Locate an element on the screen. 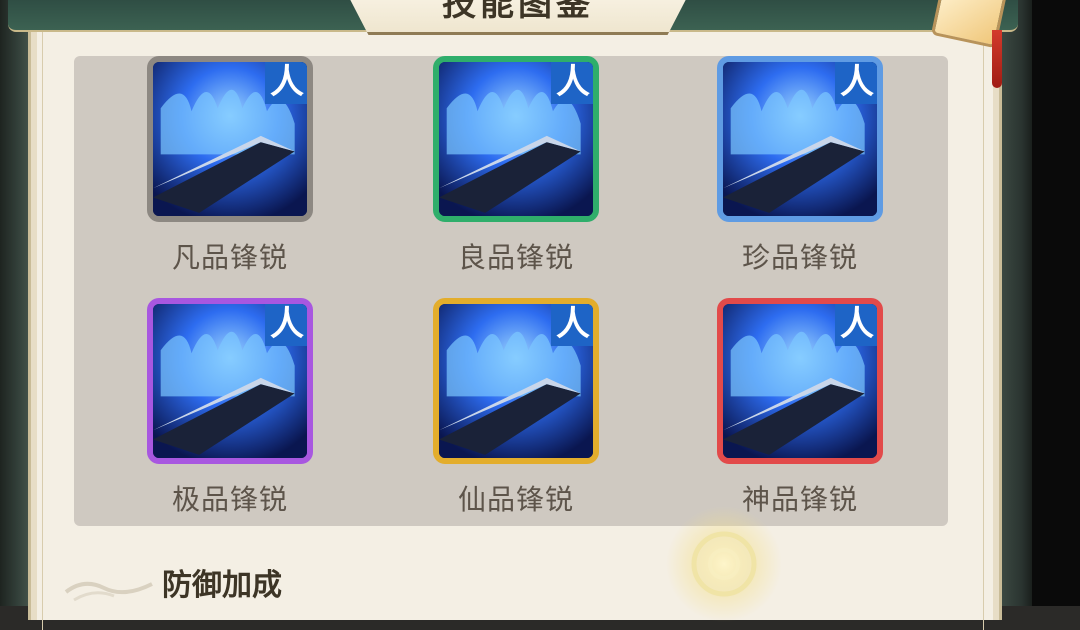 The width and height of the screenshot is (1080, 630). skill-card-zhen: 人 珍品锋锐 is located at coordinates (800, 171).